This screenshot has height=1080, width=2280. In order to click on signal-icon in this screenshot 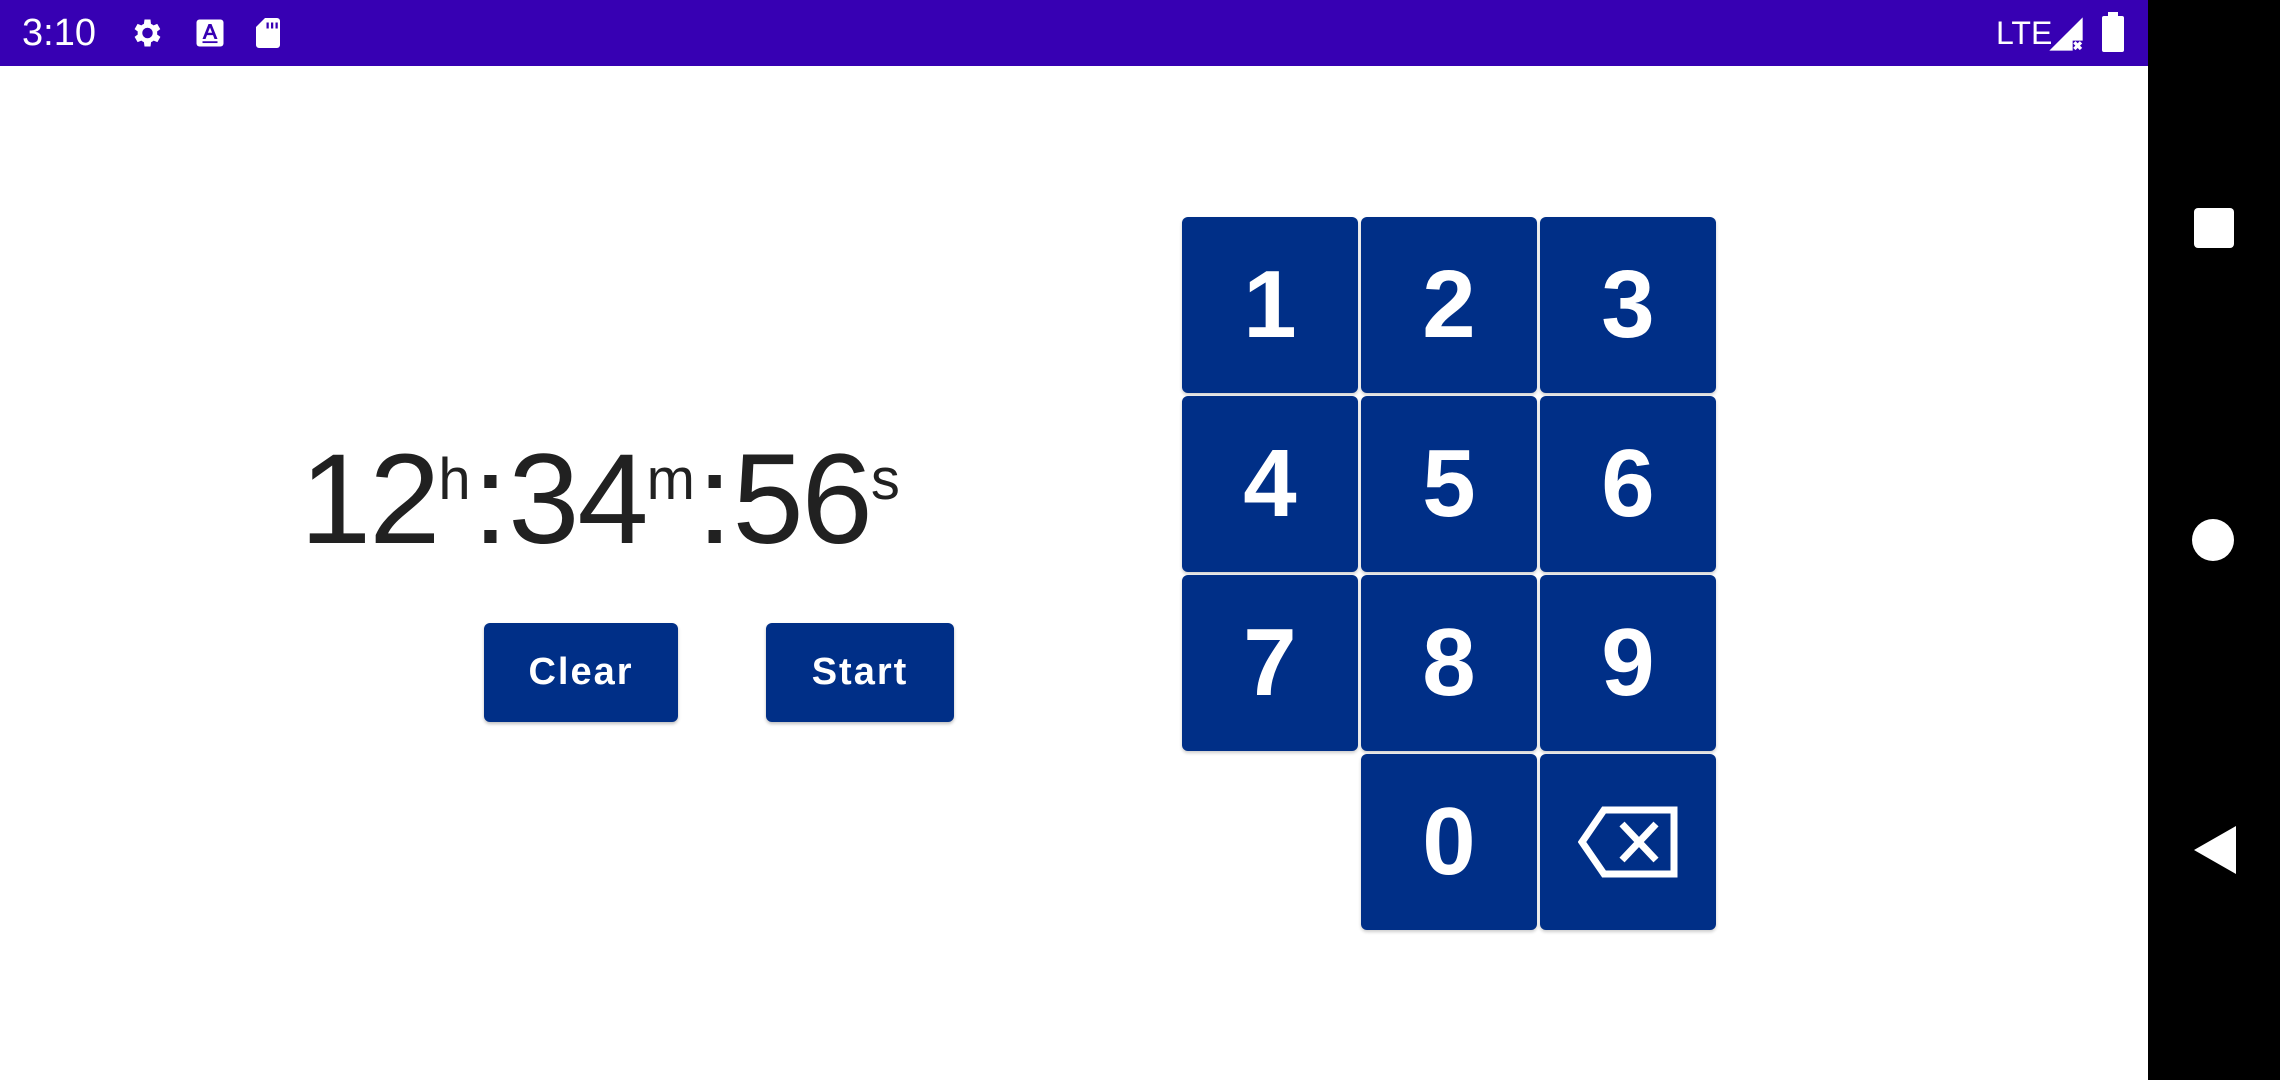, I will do `click(2066, 34)`.